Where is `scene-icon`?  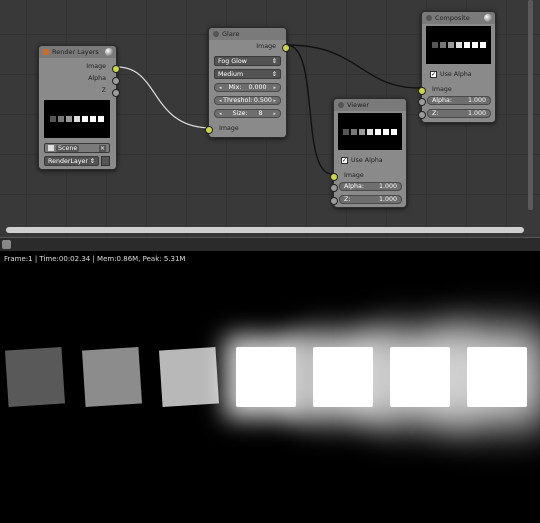
scene-icon is located at coordinates (51, 148).